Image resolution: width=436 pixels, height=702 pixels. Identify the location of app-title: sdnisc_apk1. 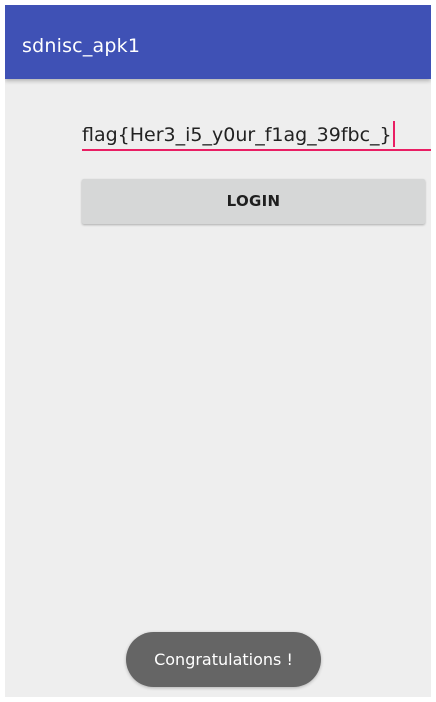
(81, 46).